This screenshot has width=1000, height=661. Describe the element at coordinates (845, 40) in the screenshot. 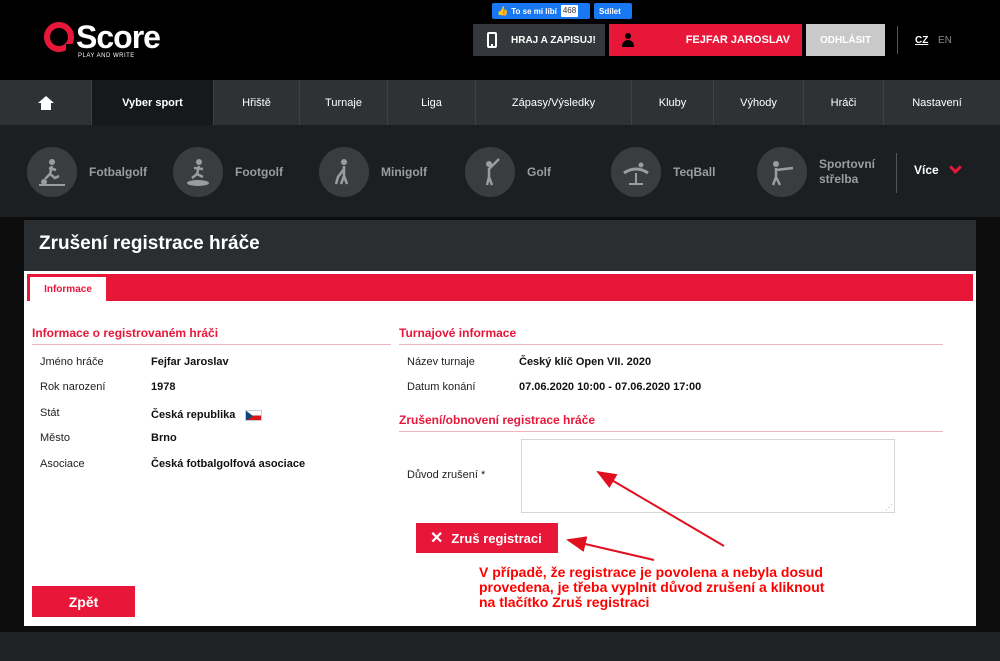

I see `logout-button: ODHLÁSIT` at that location.